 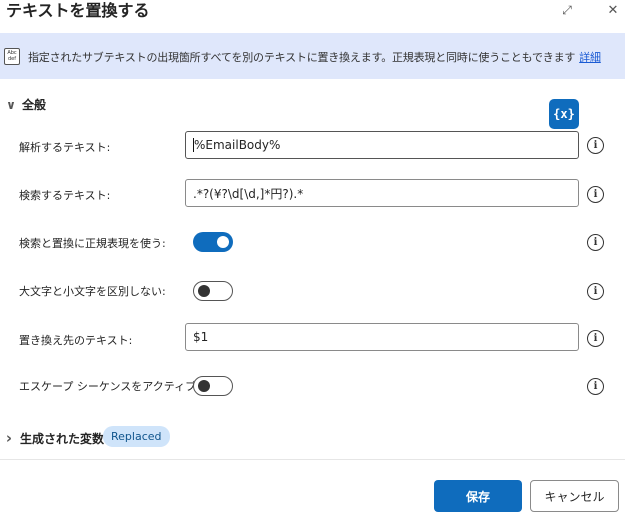 I want to click on text-to-parse-value: %EmailBody%, so click(x=237, y=145).